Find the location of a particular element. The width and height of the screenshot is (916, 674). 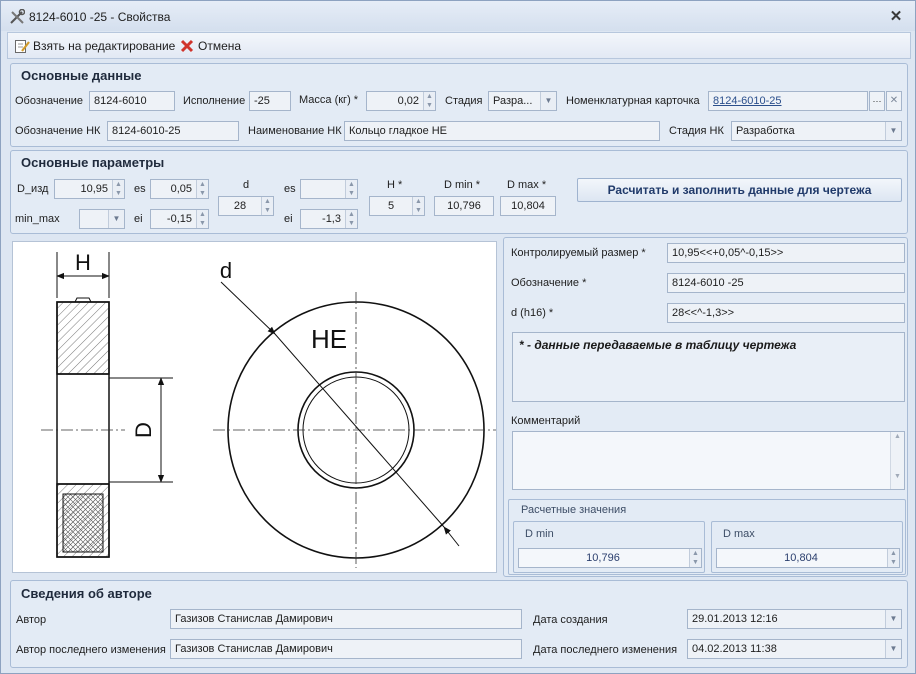

mass-value: 0,02 is located at coordinates (408, 101).